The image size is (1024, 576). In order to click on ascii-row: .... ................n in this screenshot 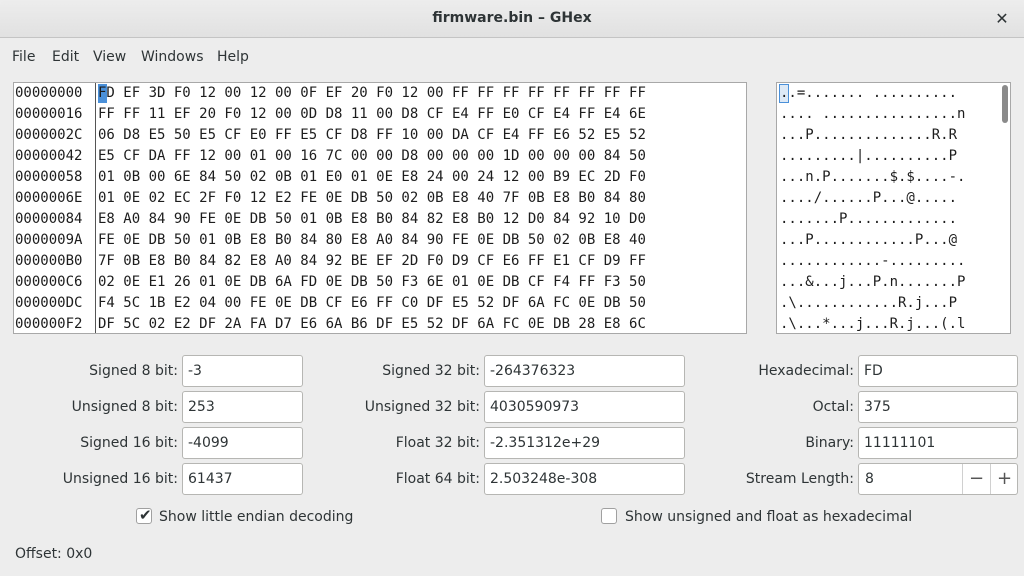, I will do `click(872, 114)`.